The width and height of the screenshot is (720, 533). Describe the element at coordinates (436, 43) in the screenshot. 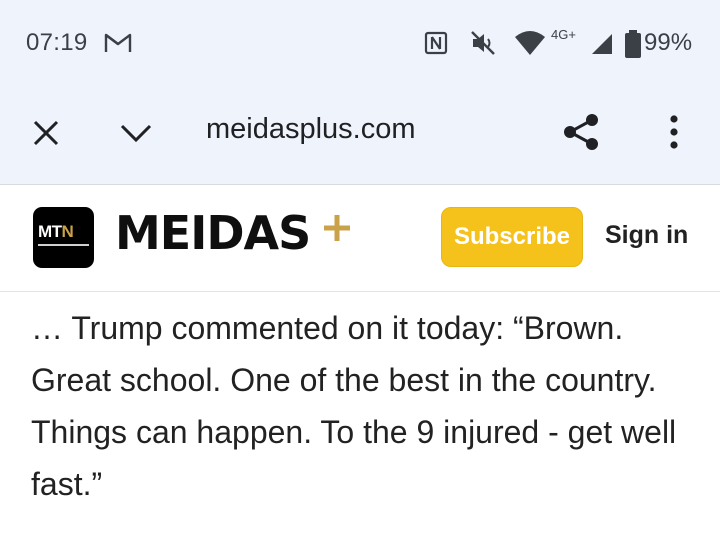

I see `nfc-icon` at that location.